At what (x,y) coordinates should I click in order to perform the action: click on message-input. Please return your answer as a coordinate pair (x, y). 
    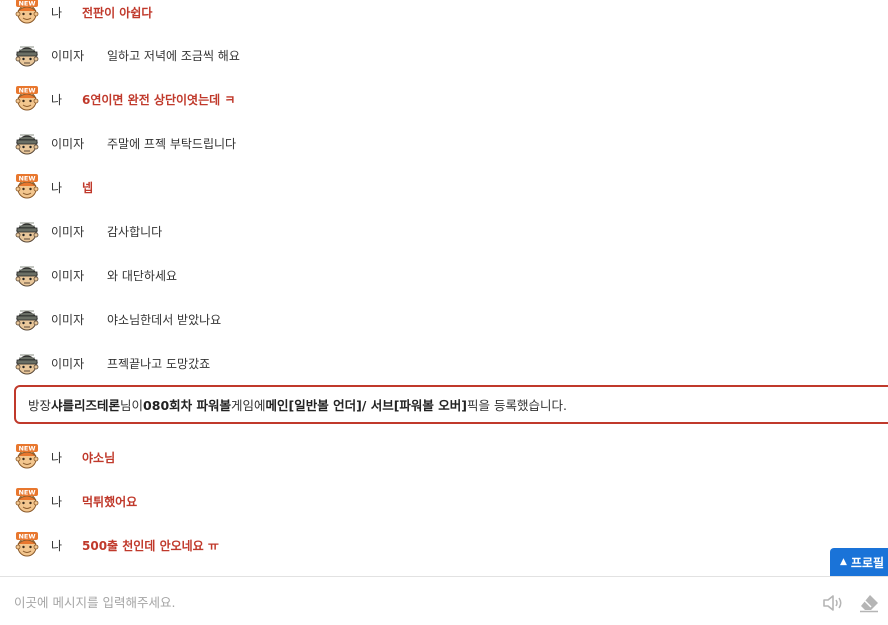
    Looking at the image, I should click on (394, 602).